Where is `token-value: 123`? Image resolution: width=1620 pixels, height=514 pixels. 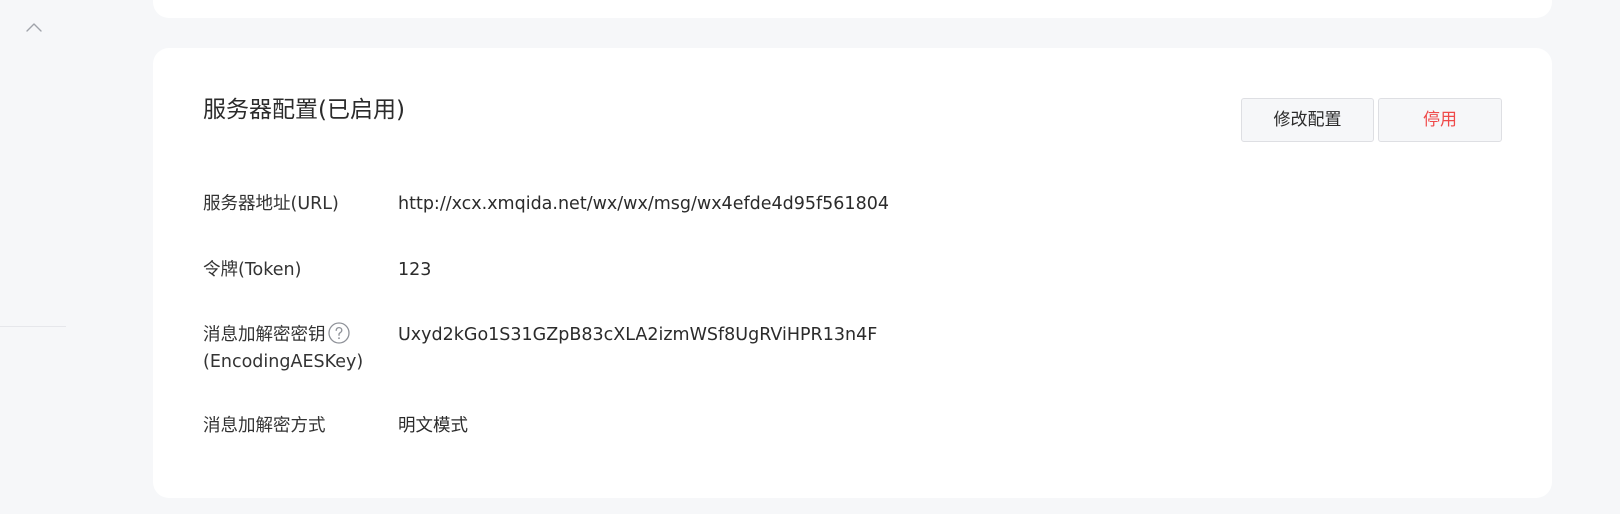
token-value: 123 is located at coordinates (415, 270).